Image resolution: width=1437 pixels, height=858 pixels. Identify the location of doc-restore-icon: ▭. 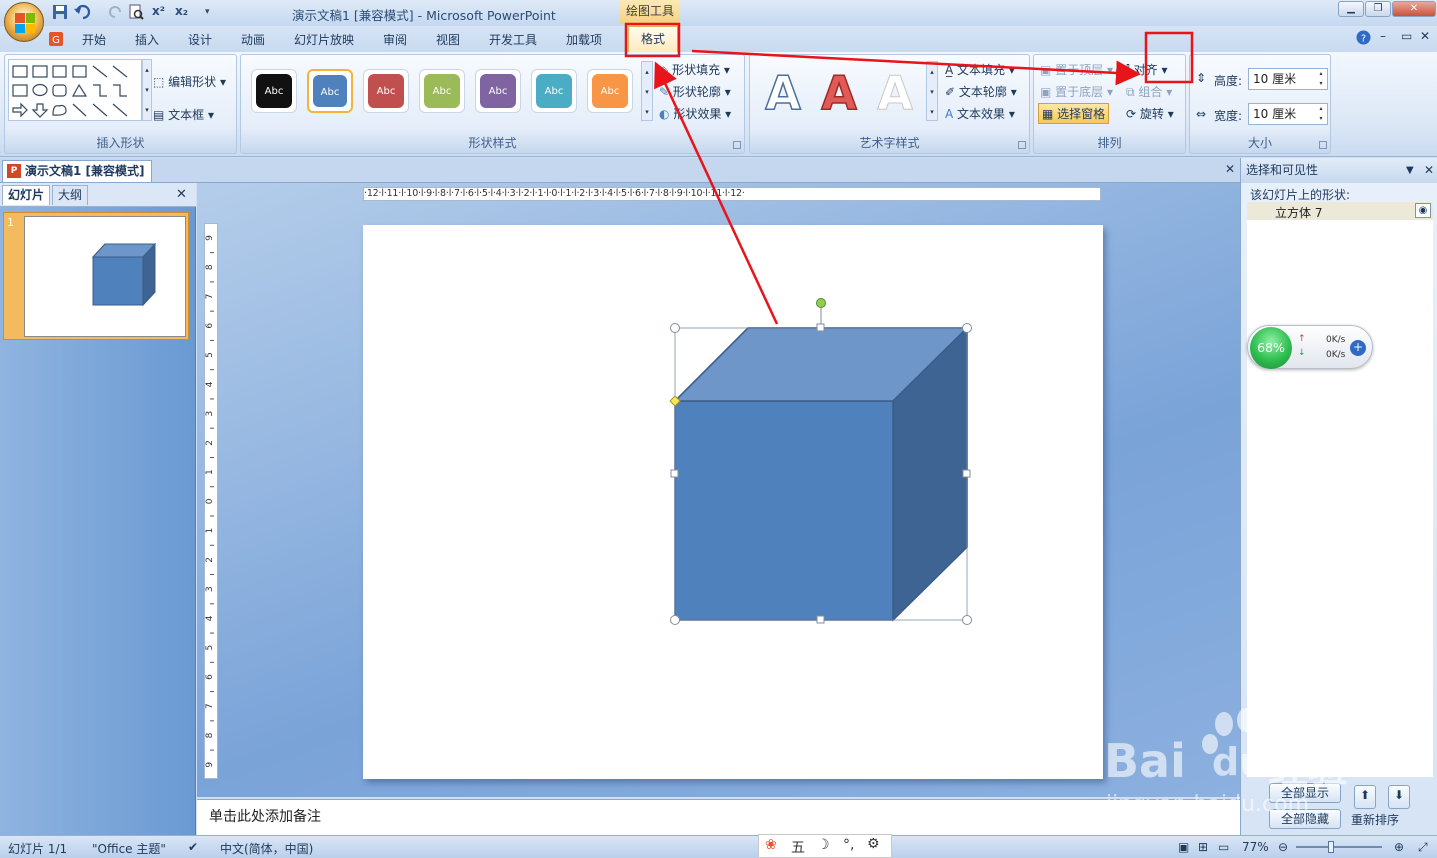
(1406, 36).